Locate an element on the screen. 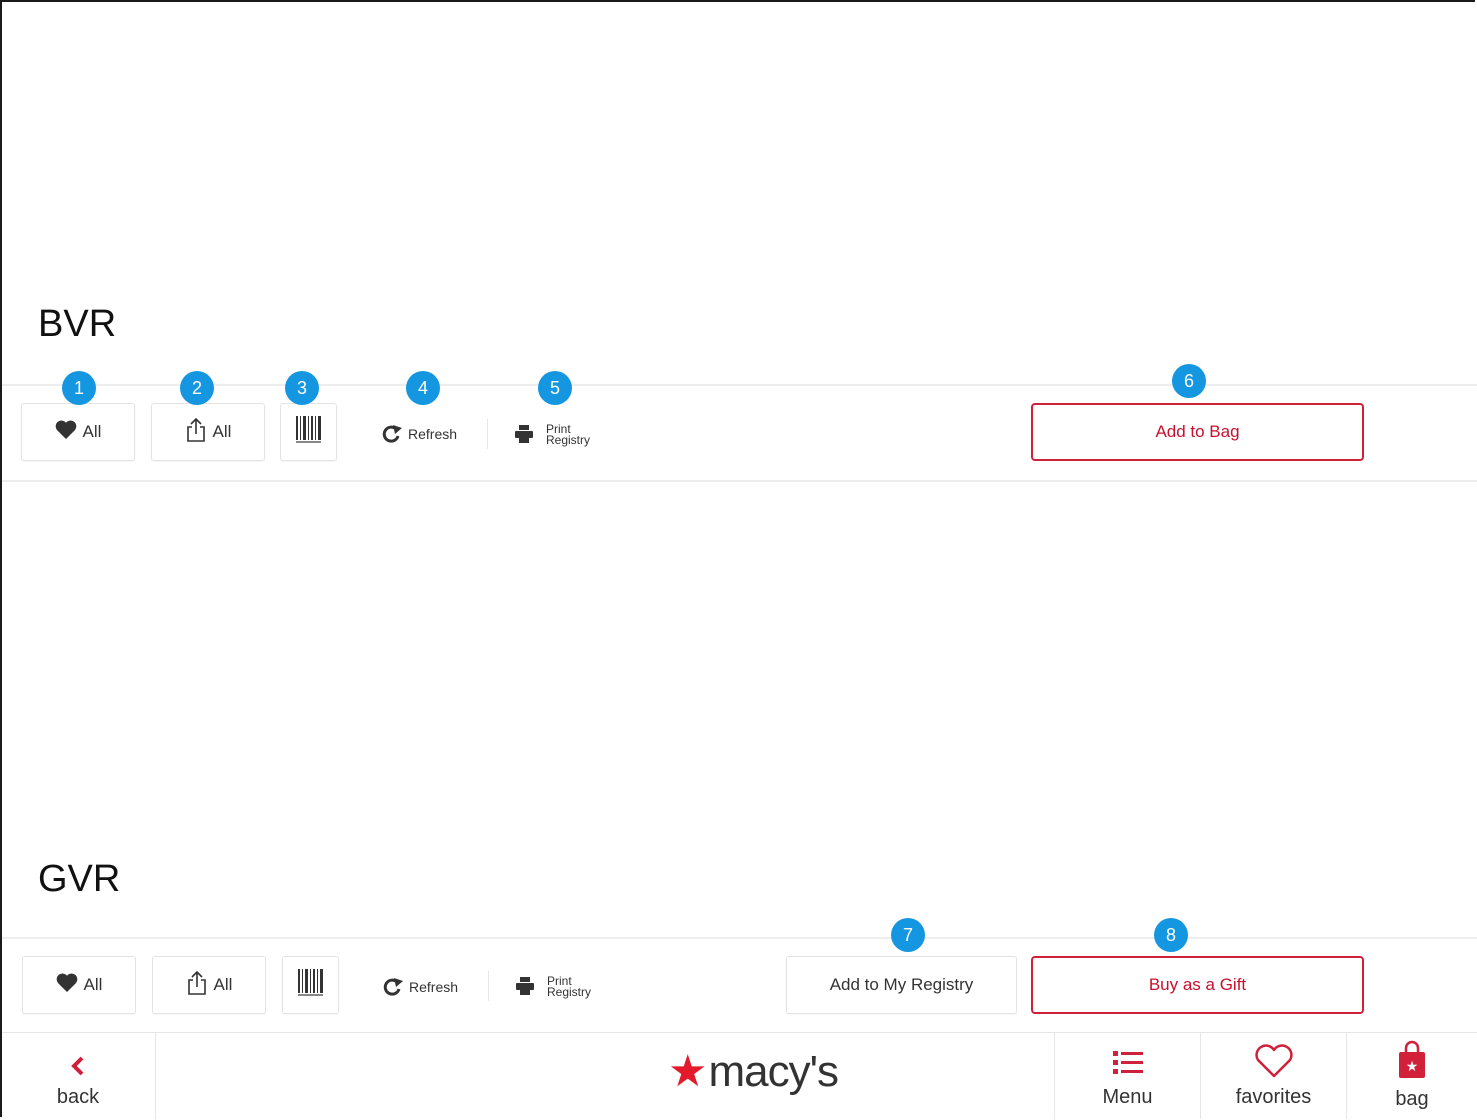  menu-button: Menu is located at coordinates (1127, 1075).